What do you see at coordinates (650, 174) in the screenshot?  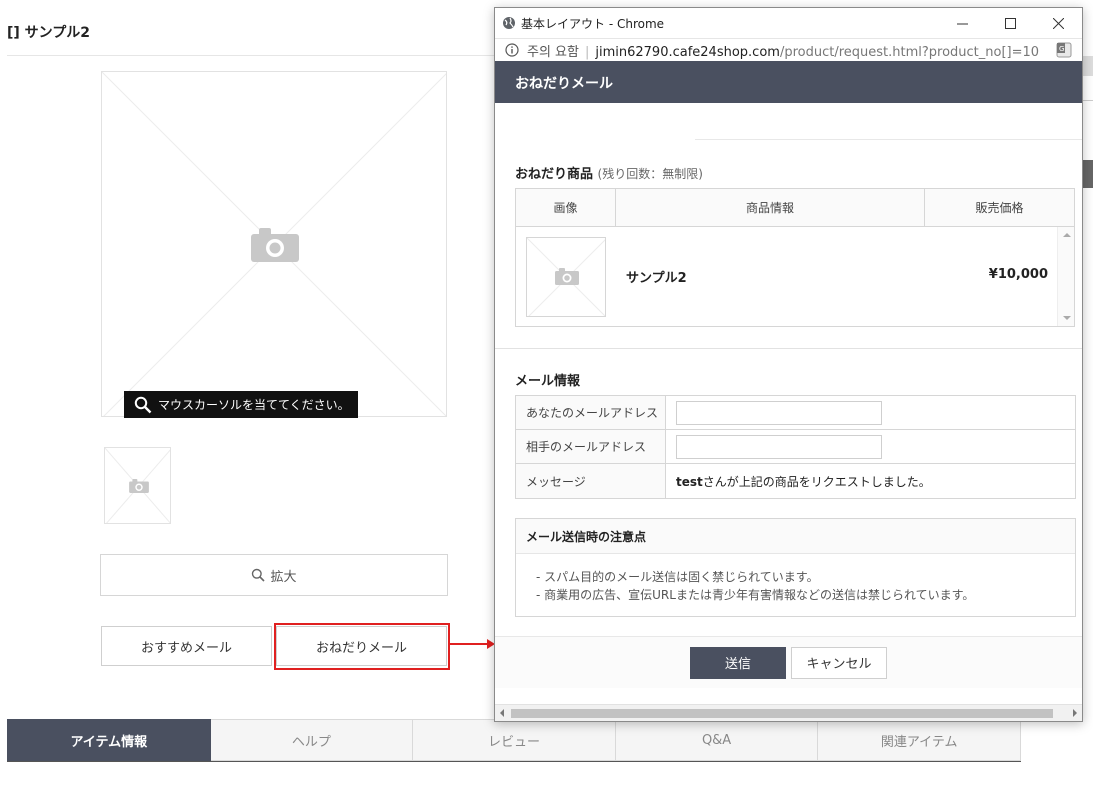 I see `remaining-count: (残り回数：無制限)` at bounding box center [650, 174].